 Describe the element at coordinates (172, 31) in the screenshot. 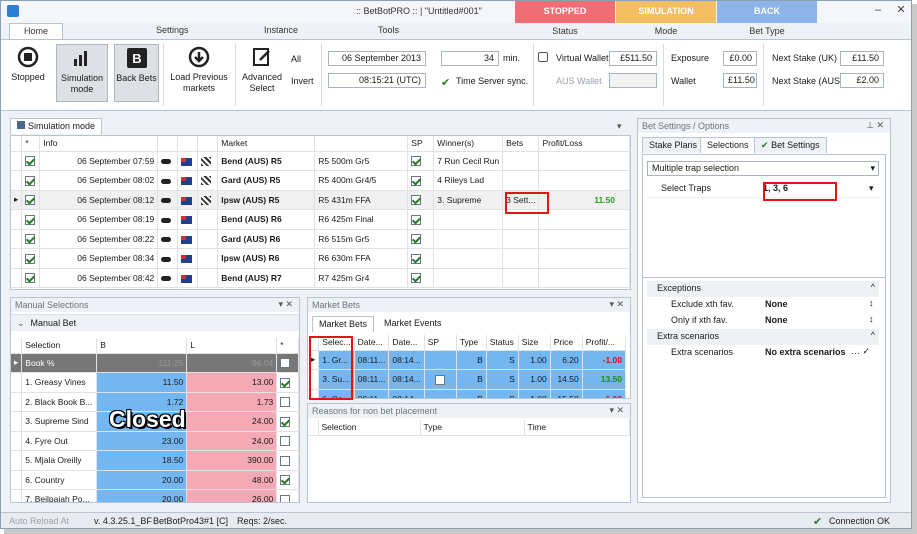

I see `tab-settings: Settings` at that location.